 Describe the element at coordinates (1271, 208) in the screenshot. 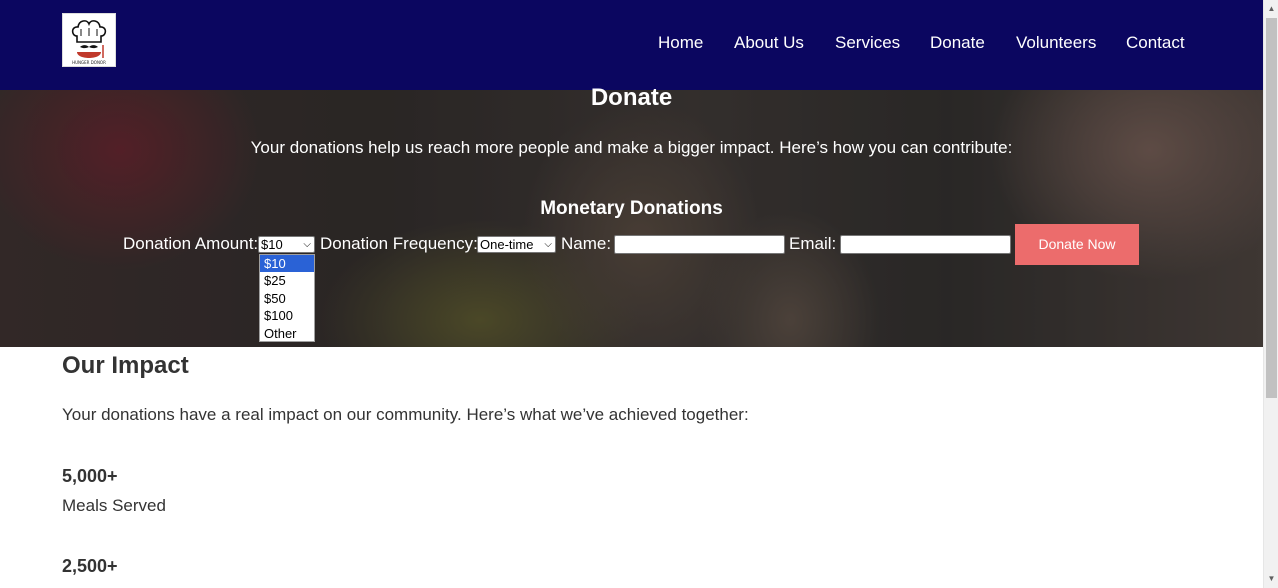

I see `scrollbar-thumb` at that location.